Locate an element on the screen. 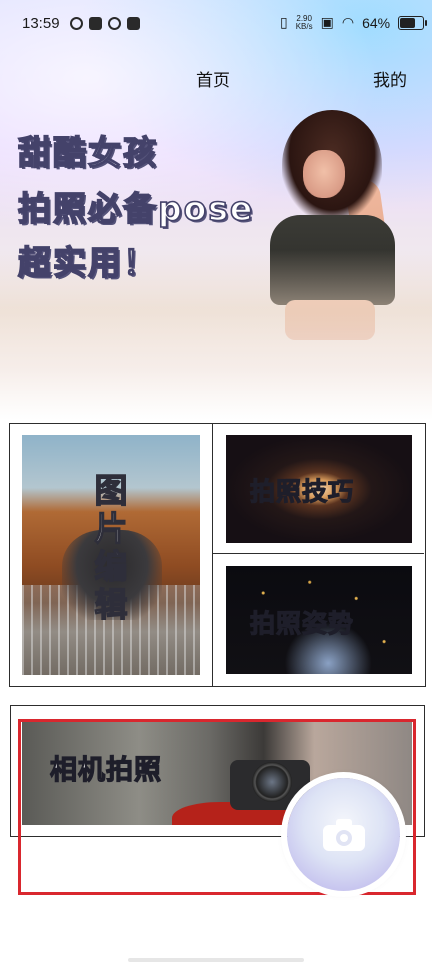  image-edit-label: 图 片 编 辑 is located at coordinates (111, 547).